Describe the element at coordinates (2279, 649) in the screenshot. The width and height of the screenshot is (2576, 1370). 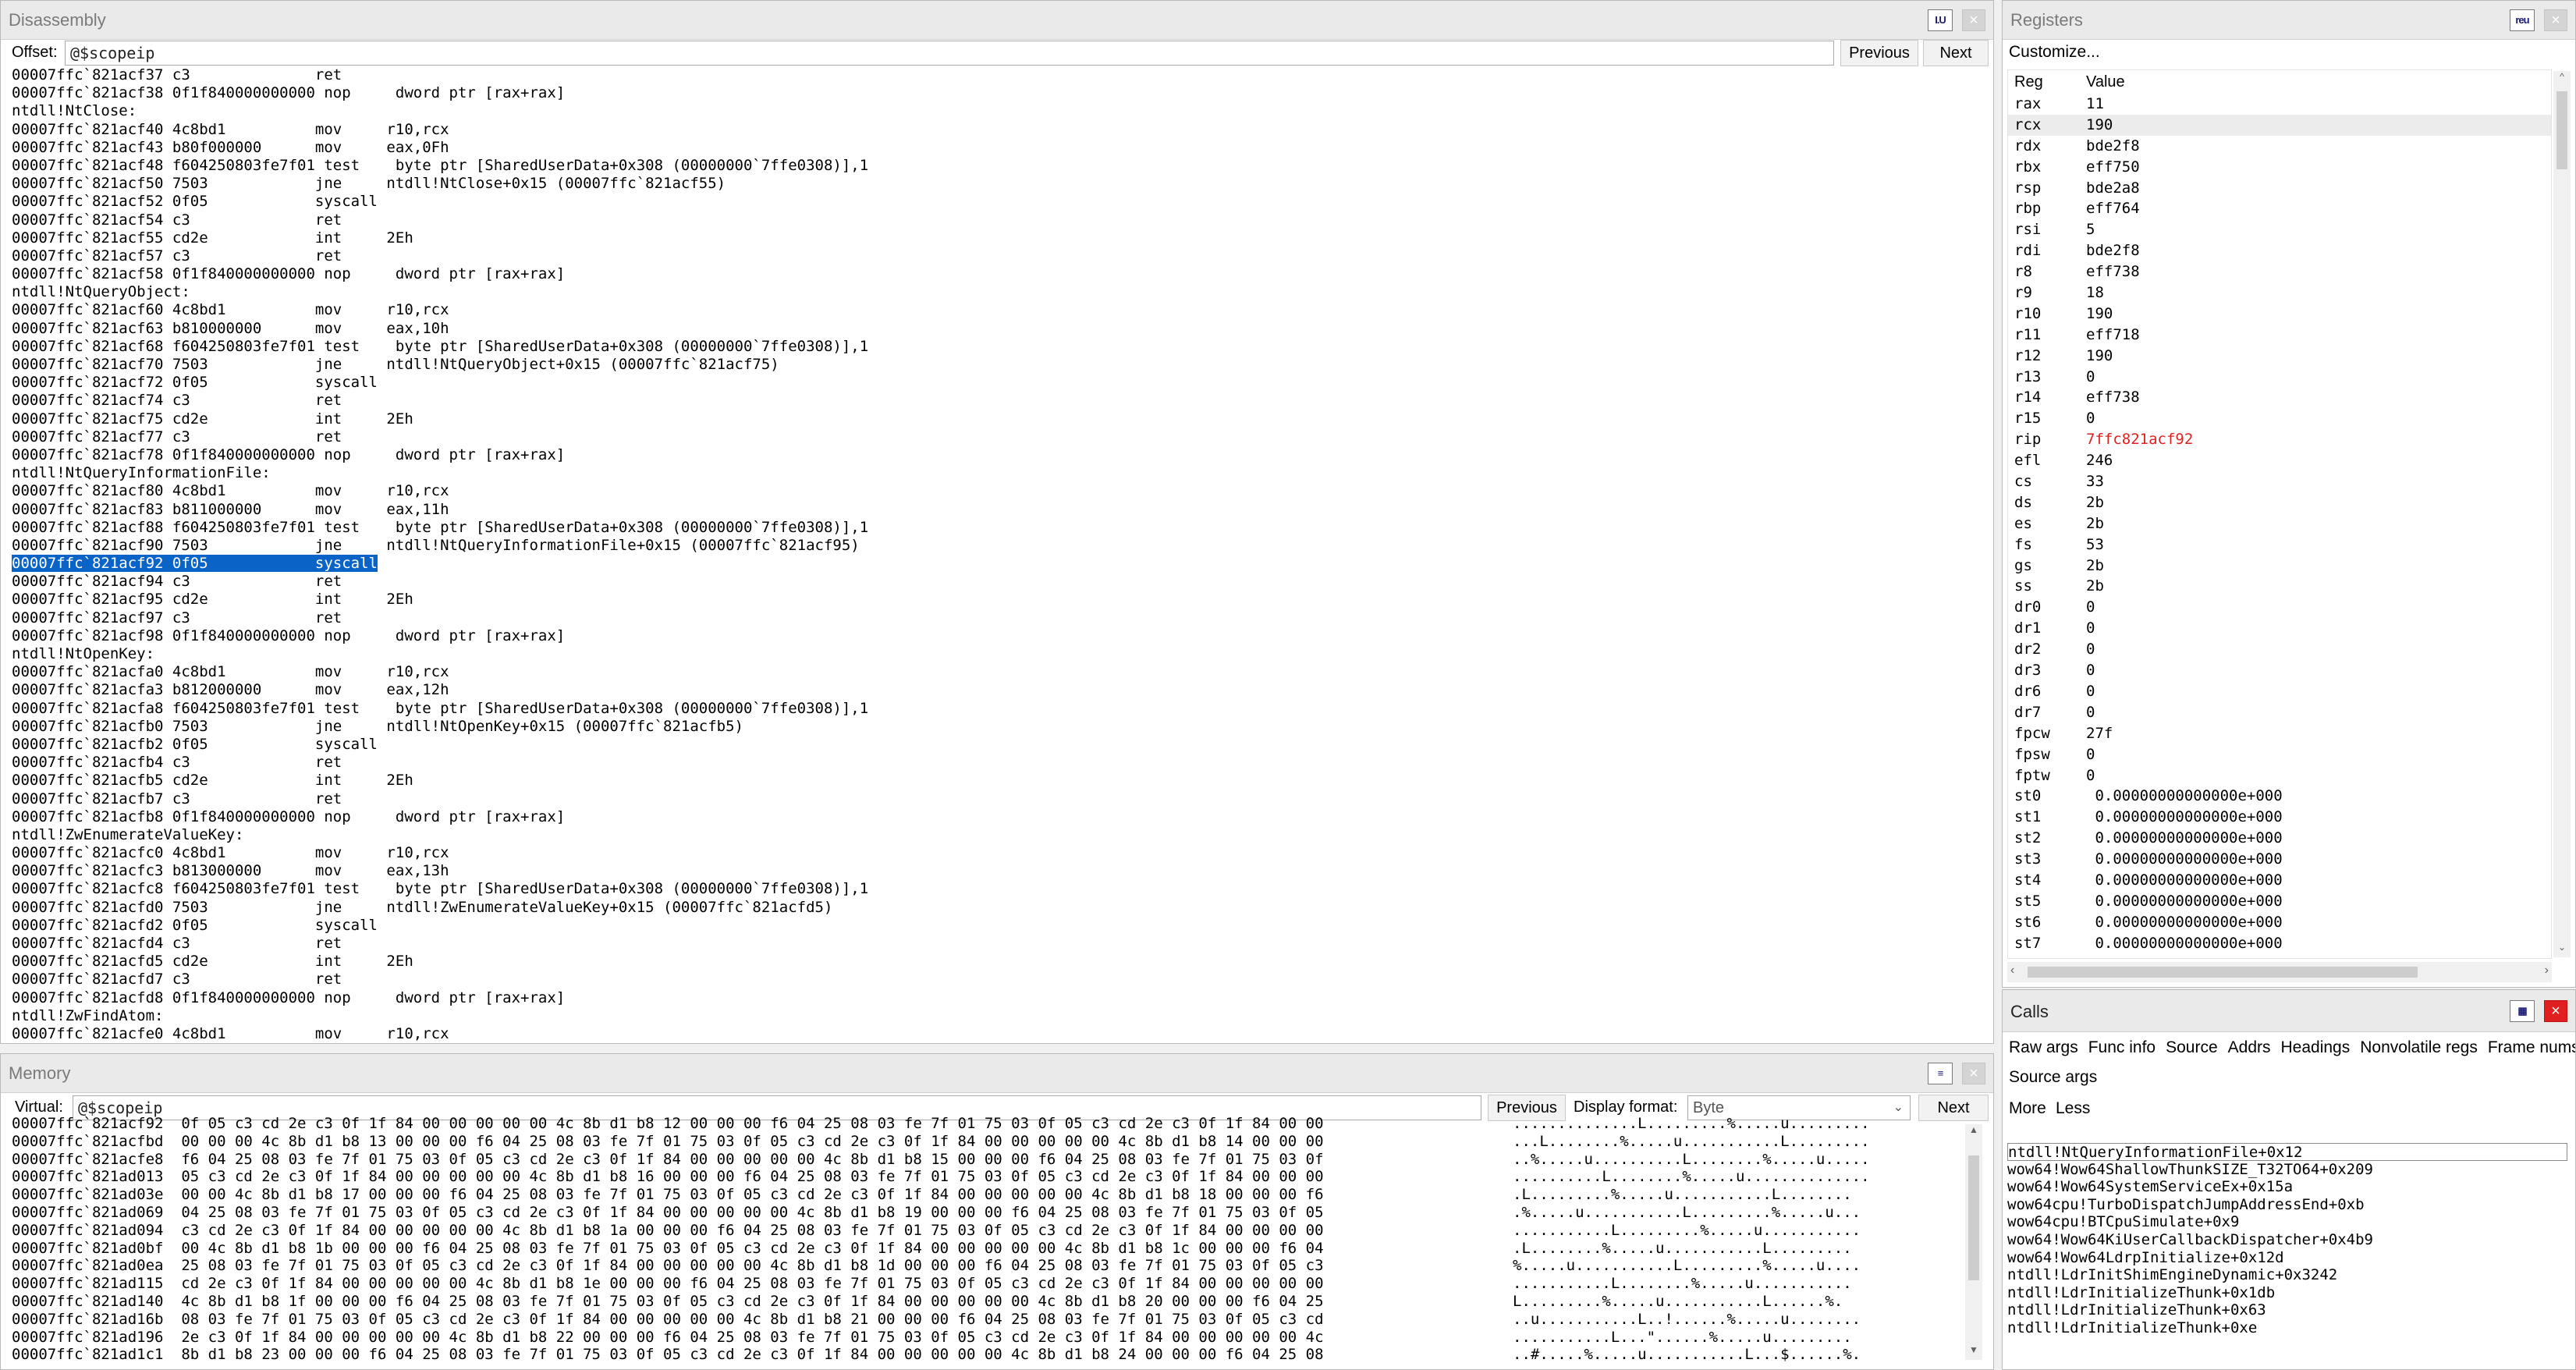
I see `register-row-dr2: dr2 0` at that location.